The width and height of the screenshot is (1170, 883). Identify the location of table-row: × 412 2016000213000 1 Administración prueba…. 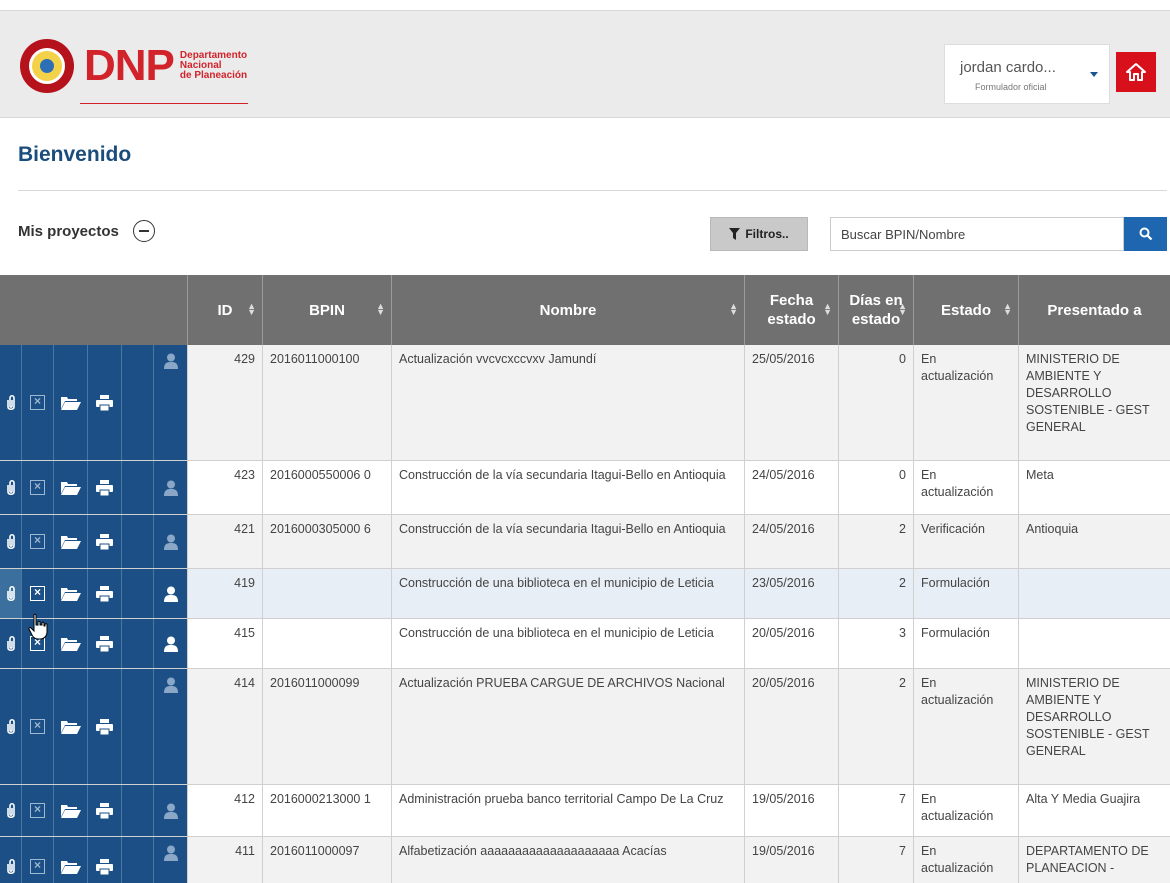
(585, 811).